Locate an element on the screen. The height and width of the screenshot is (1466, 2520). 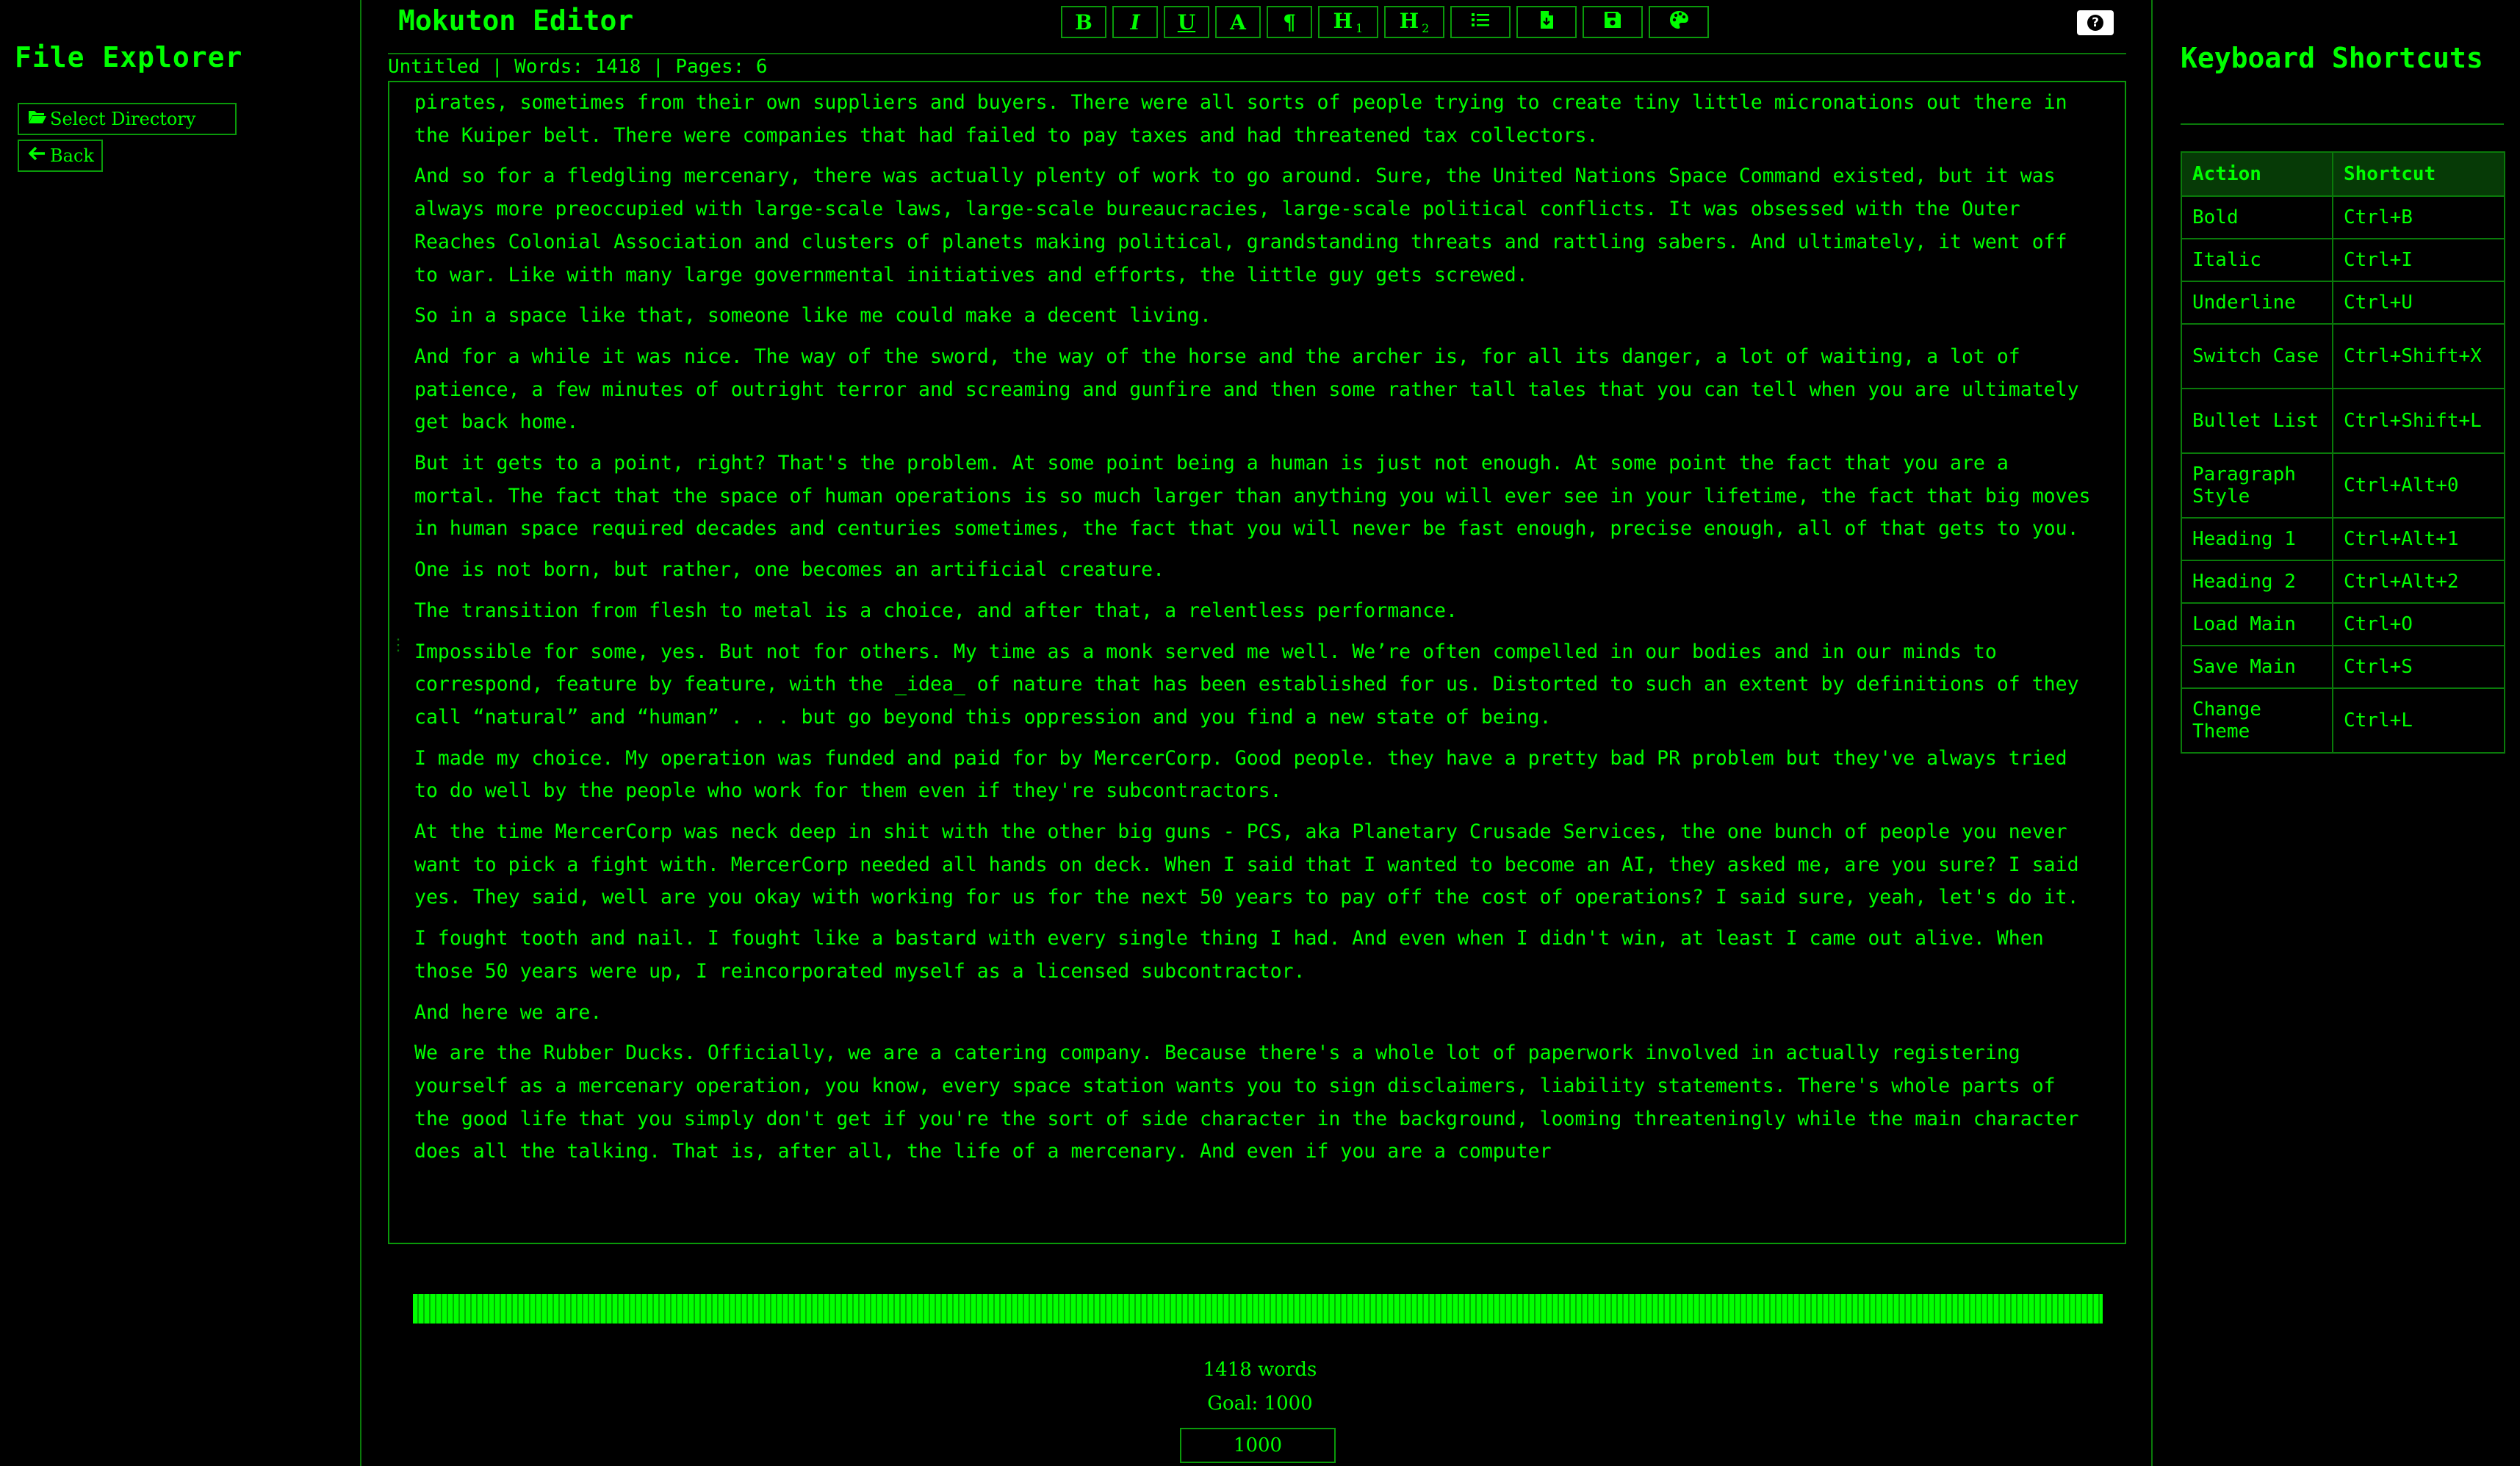
table-row: Bold Ctrl+B is located at coordinates (2343, 217).